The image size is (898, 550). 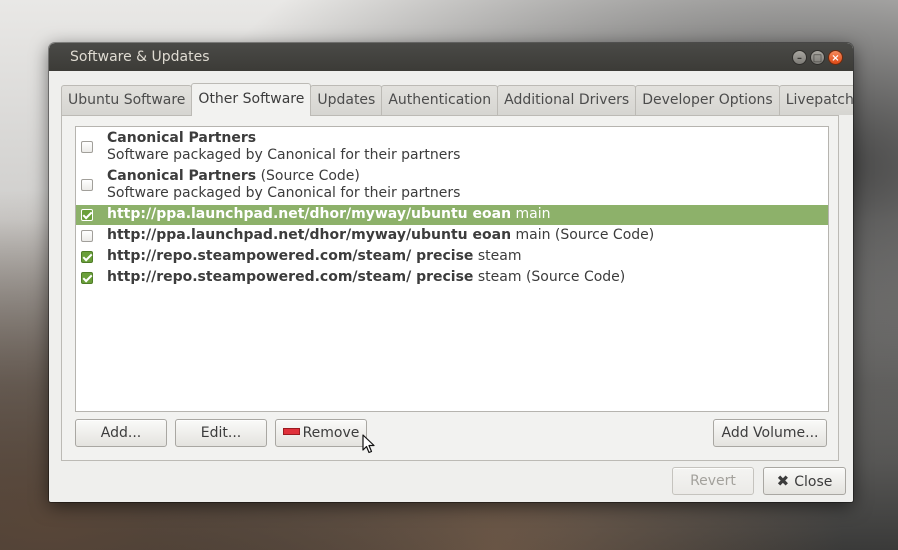 I want to click on tab-authentication: Authentication, so click(x=440, y=100).